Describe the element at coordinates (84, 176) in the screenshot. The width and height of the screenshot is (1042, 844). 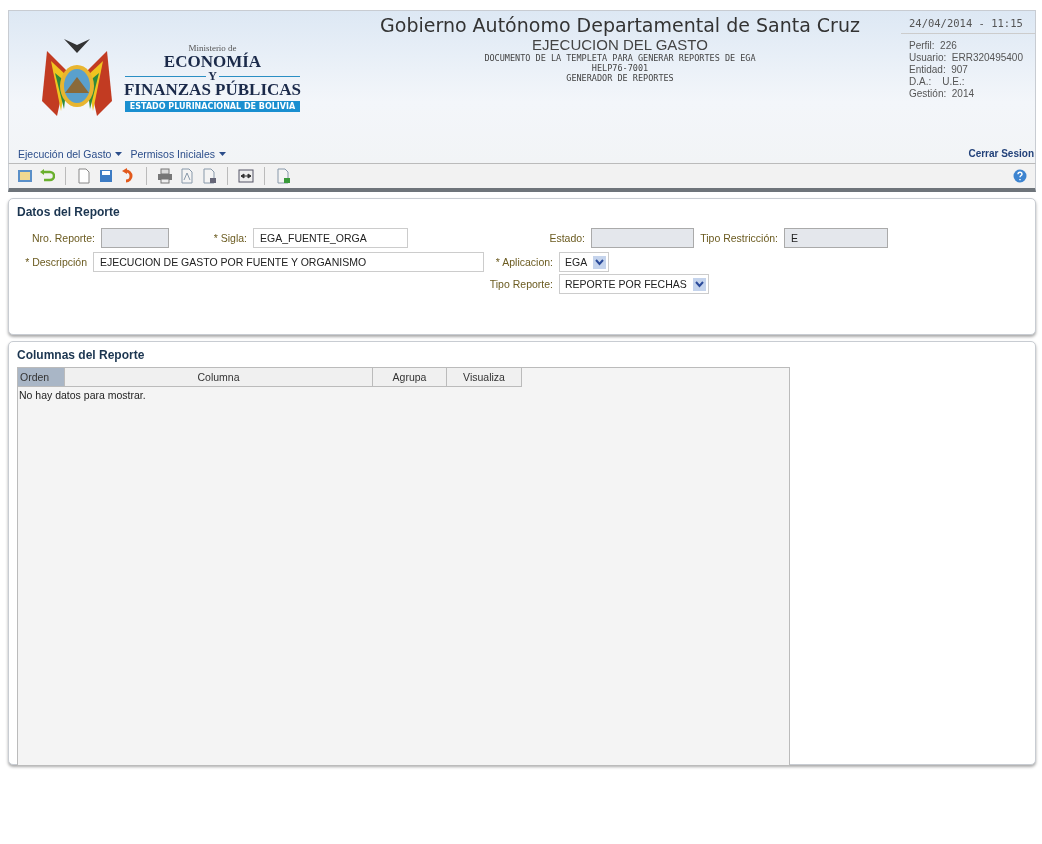
I see `new-page-icon` at that location.